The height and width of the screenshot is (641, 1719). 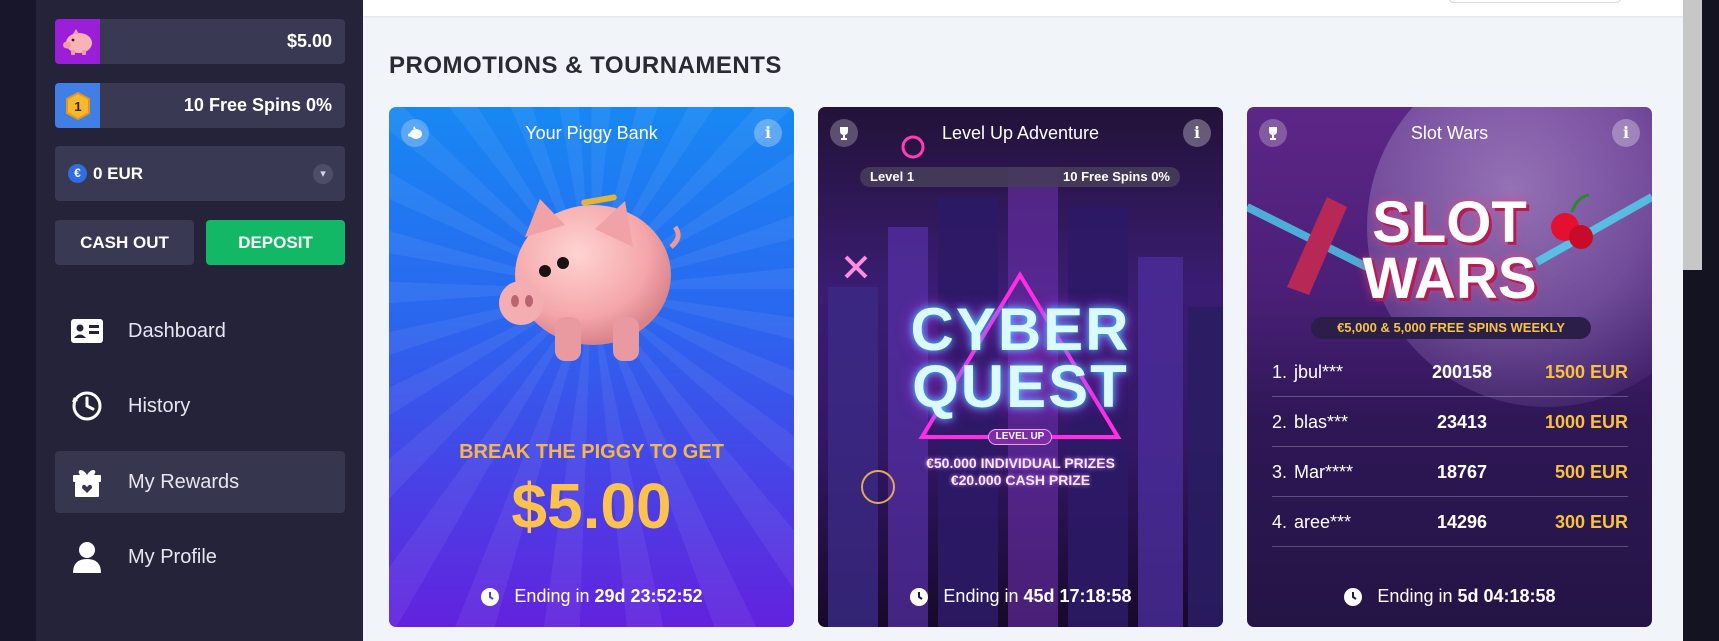 What do you see at coordinates (1462, 372) in the screenshot?
I see `player-score: 200158` at bounding box center [1462, 372].